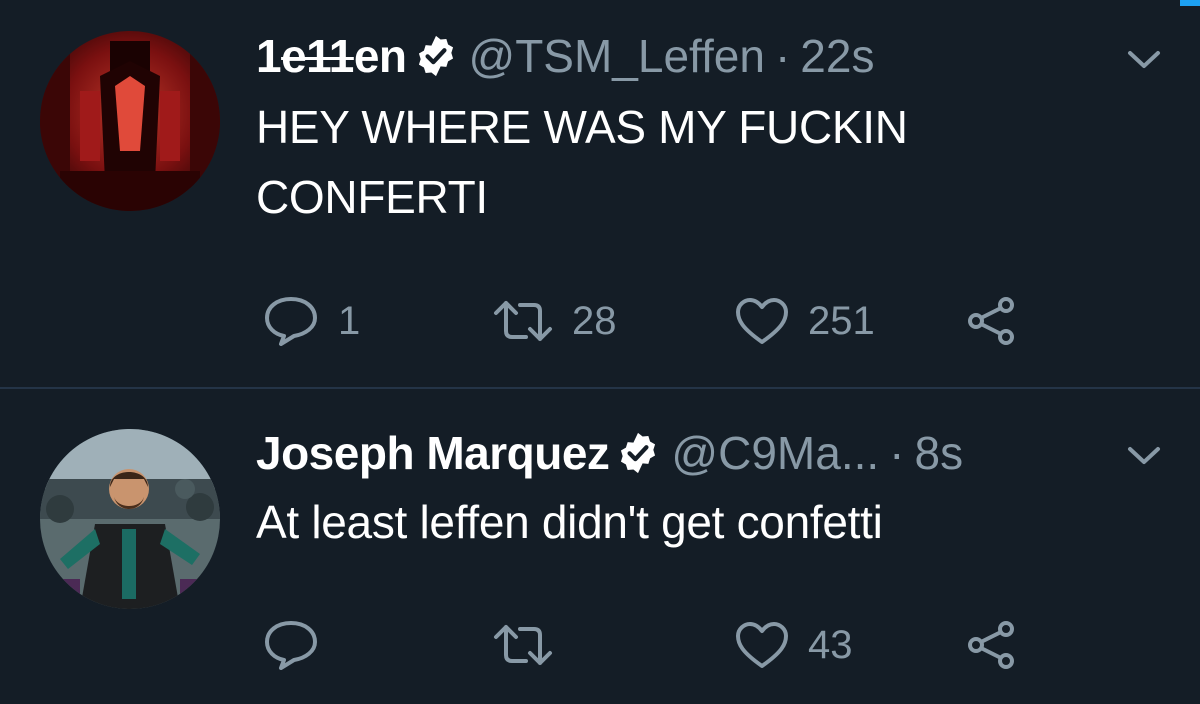 Image resolution: width=1200 pixels, height=704 pixels. Describe the element at coordinates (939, 453) in the screenshot. I see `timestamp: 8s` at that location.